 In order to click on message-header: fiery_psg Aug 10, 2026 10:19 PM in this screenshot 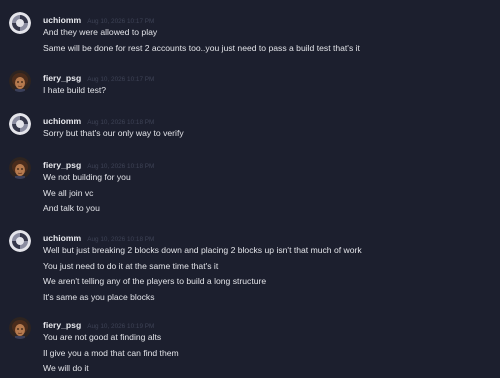, I will do `click(98, 323)`.